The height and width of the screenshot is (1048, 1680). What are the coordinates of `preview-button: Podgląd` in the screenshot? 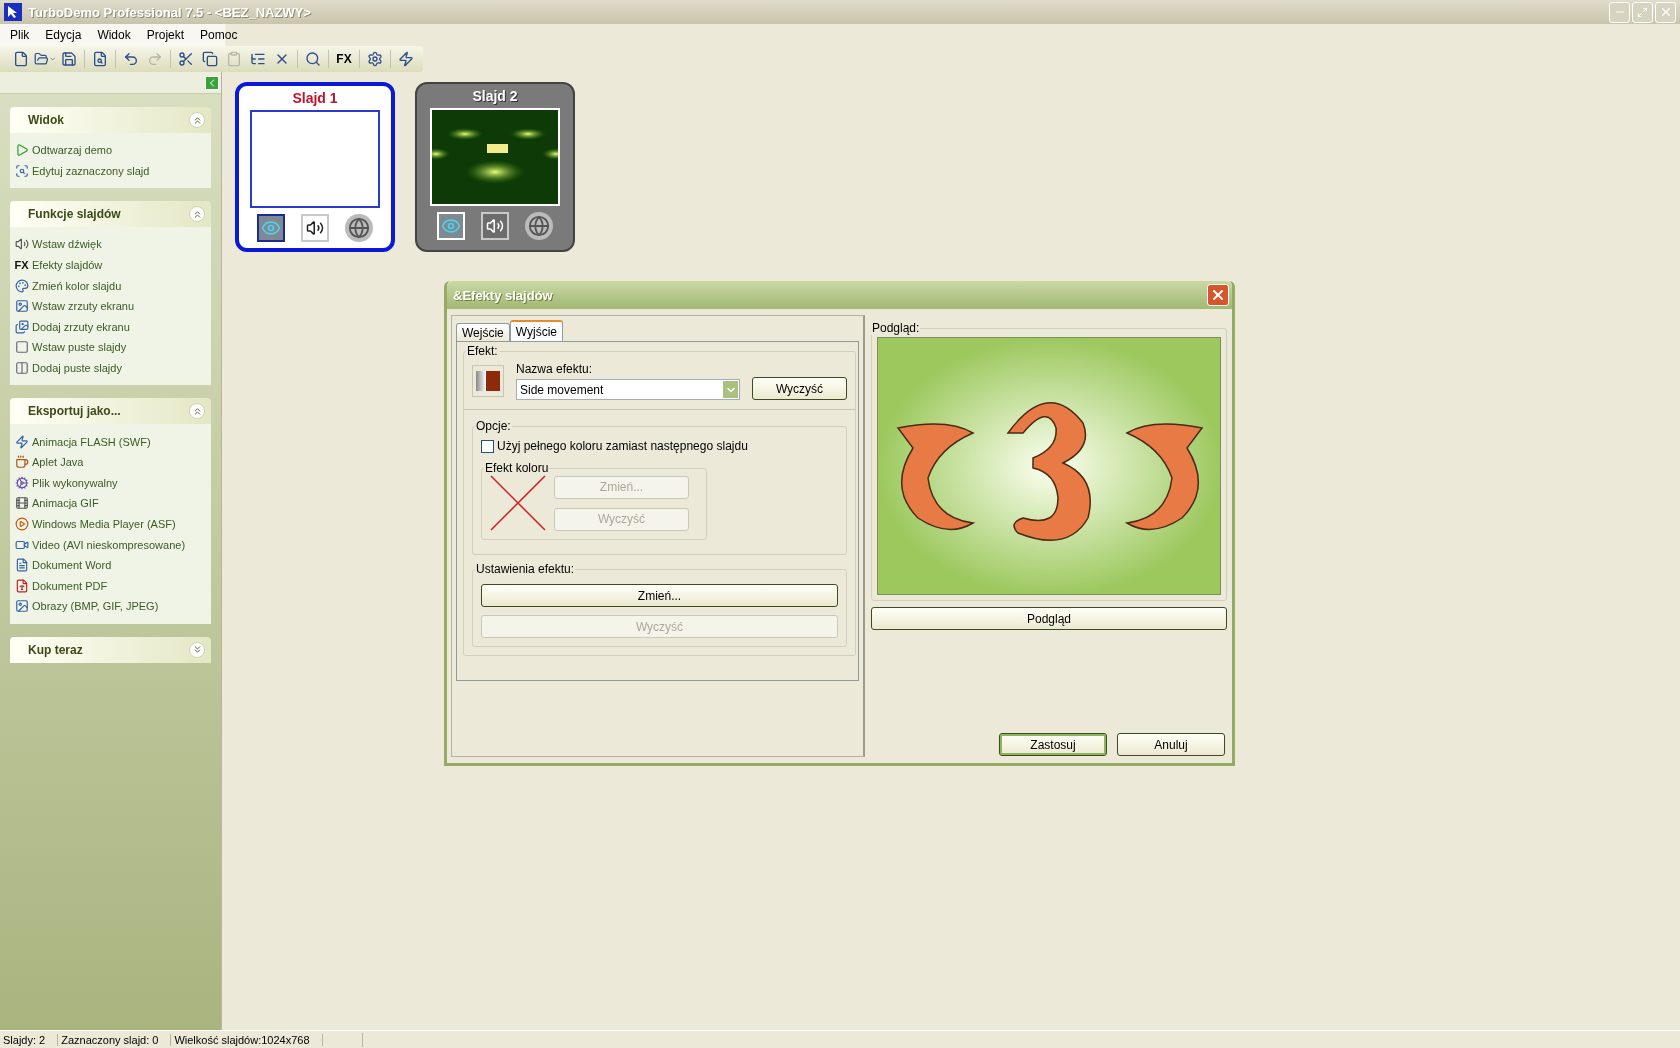 It's located at (1049, 618).